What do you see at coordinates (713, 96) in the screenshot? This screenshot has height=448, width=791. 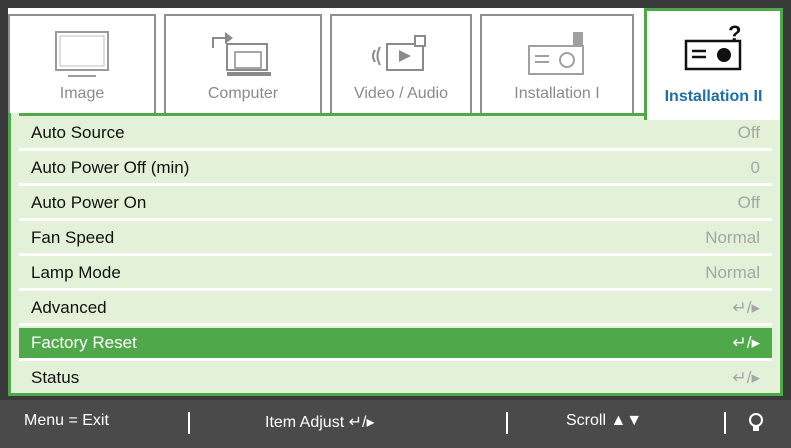 I see `tab-installation-ii-label: Installation II` at bounding box center [713, 96].